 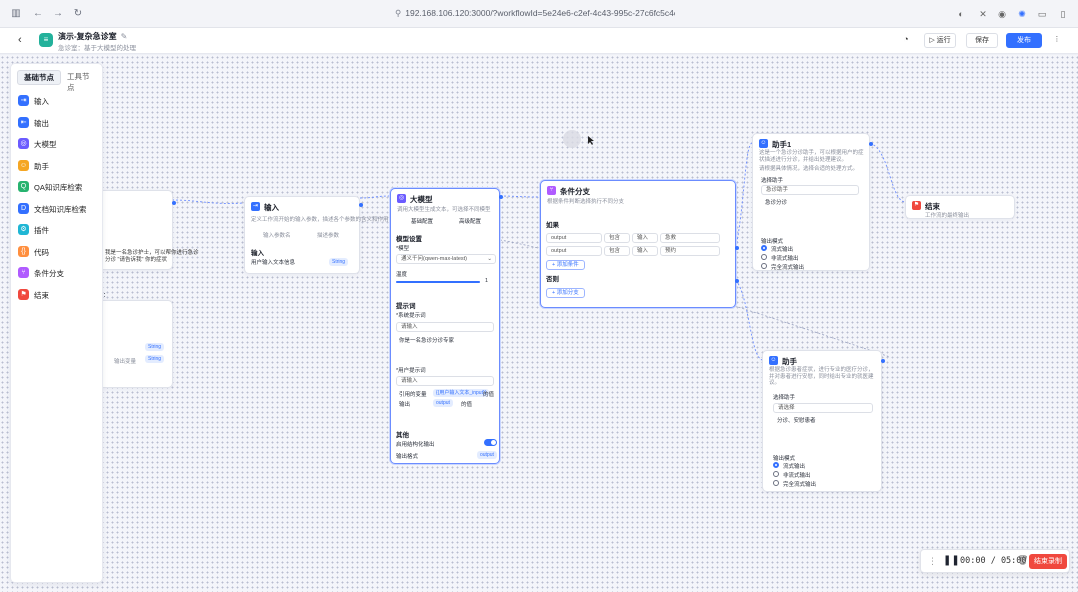 I want to click on end-node: ⚑ 结束 工作流的最终输出, so click(x=960, y=207).